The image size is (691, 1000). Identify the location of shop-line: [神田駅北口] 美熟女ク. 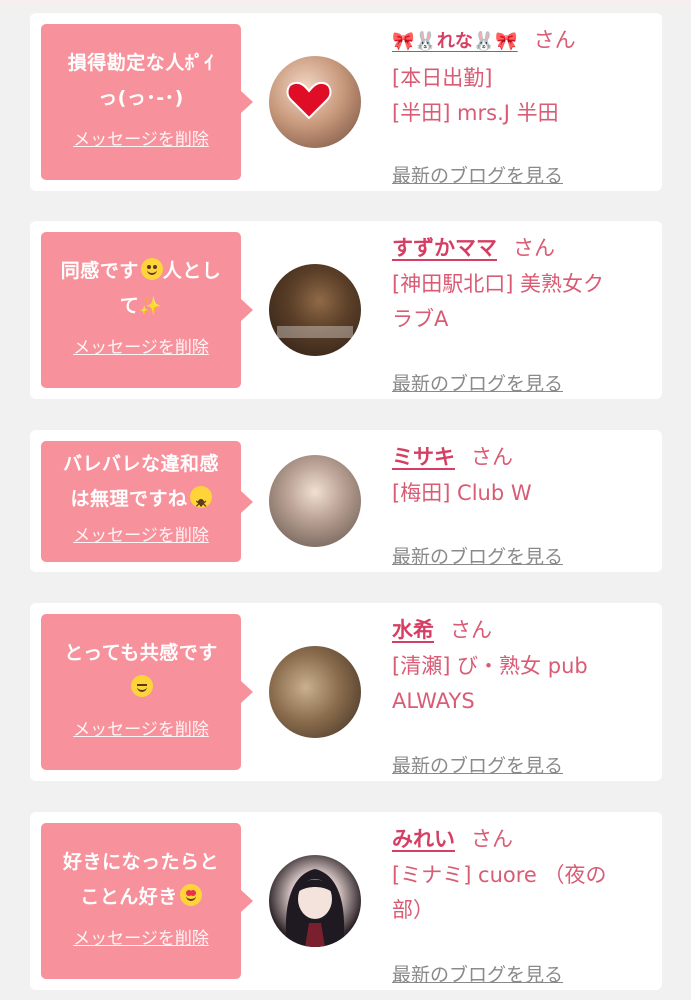
(498, 284).